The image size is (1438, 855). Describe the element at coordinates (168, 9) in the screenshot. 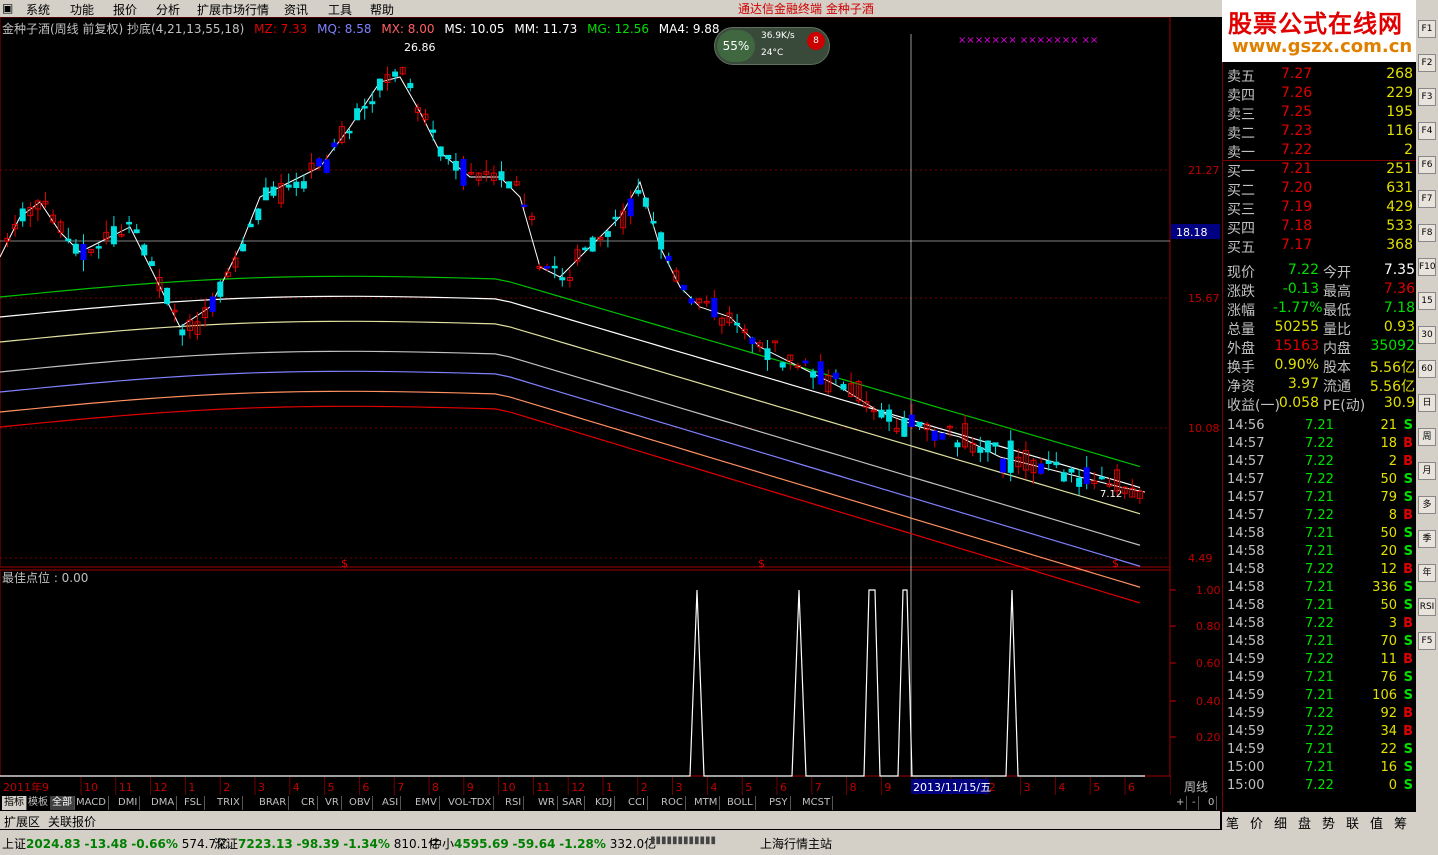

I see `menu-analysis: 分析` at that location.